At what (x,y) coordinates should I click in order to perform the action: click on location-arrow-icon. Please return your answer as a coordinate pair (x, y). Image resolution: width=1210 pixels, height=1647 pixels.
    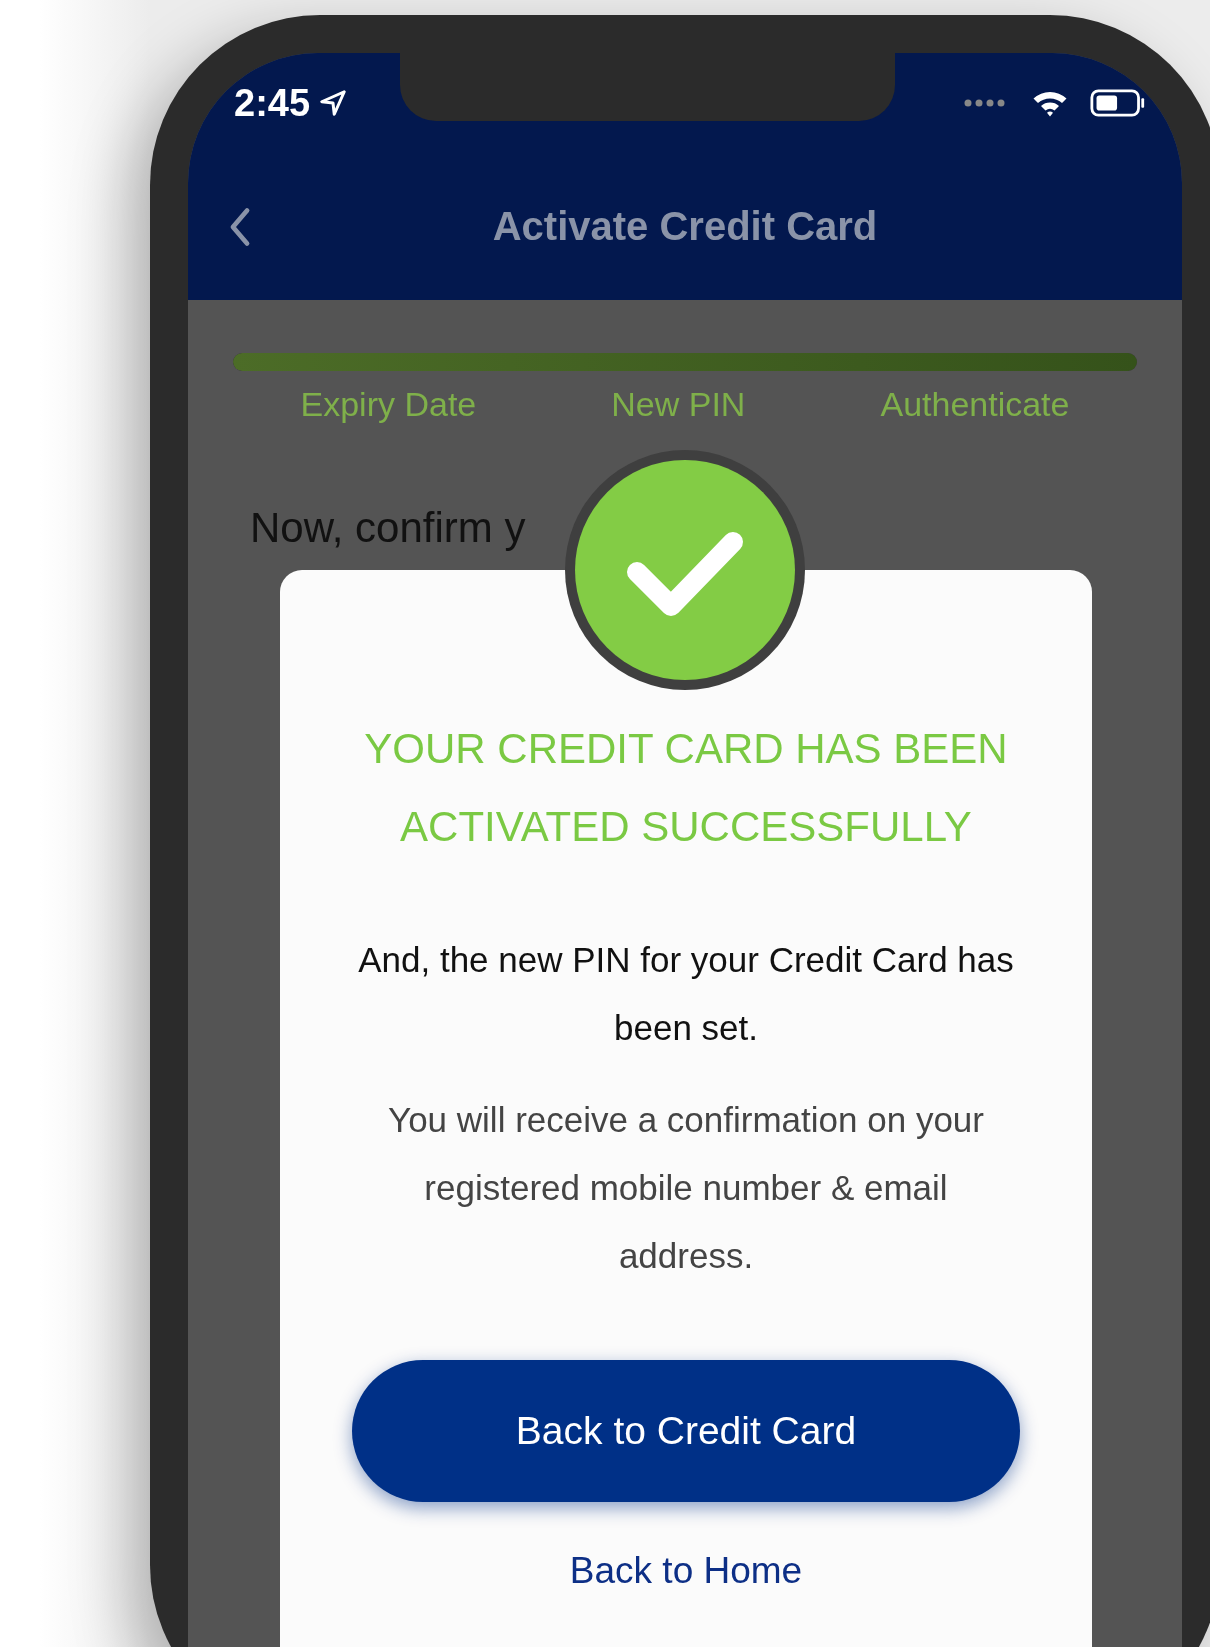
    Looking at the image, I should click on (333, 103).